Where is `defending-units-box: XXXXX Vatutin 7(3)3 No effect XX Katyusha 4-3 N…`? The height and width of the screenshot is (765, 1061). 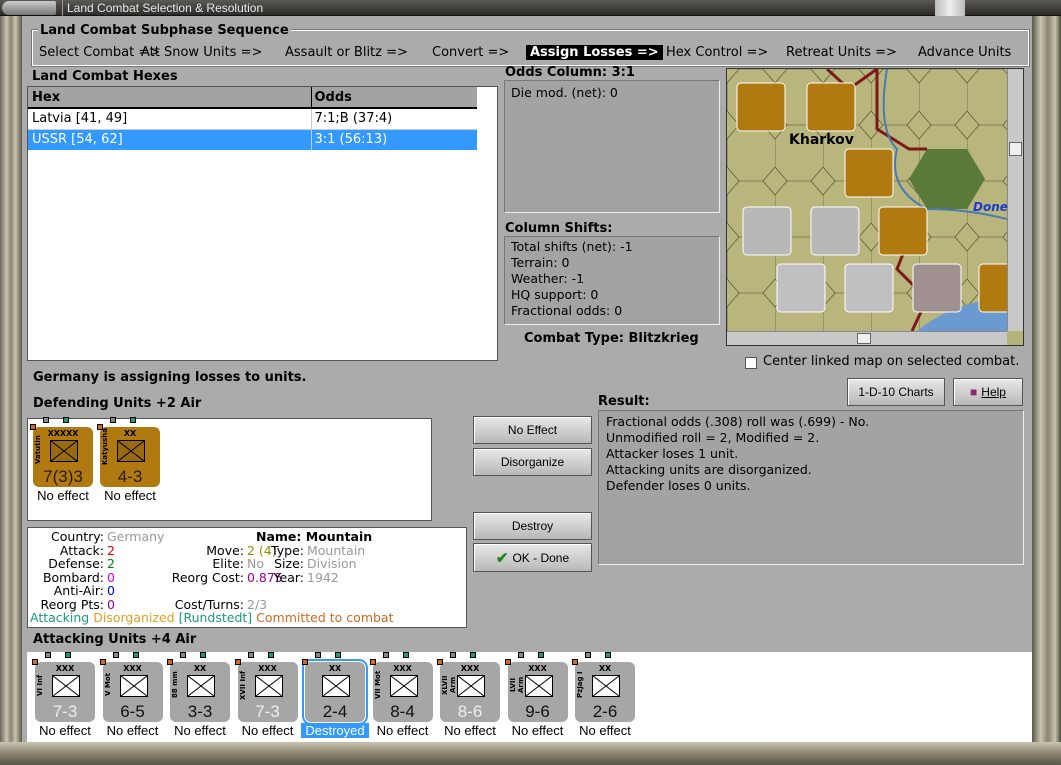 defending-units-box: XXXXX Vatutin 7(3)3 No effect XX Katyusha 4-3 N… is located at coordinates (229, 469).